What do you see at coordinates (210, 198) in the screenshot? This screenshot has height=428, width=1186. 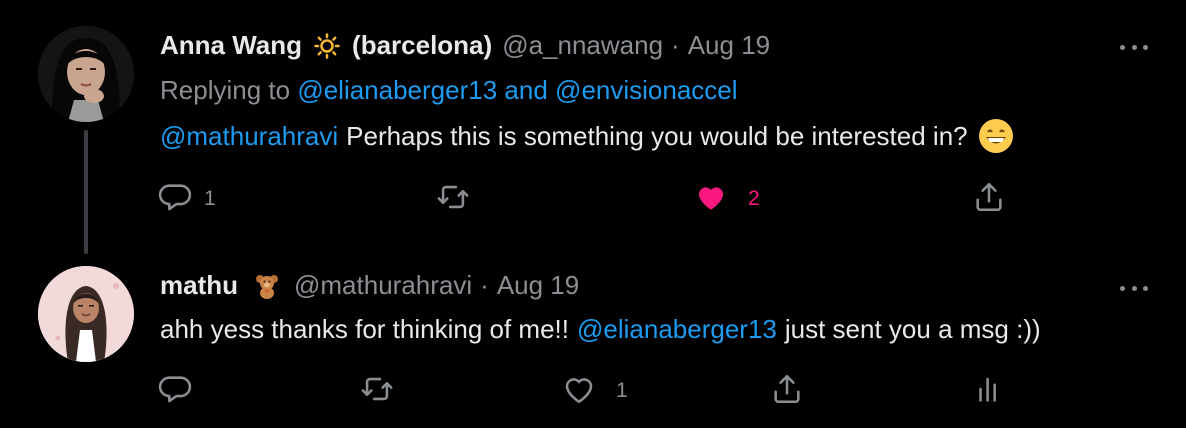 I see `reply-count: 1` at bounding box center [210, 198].